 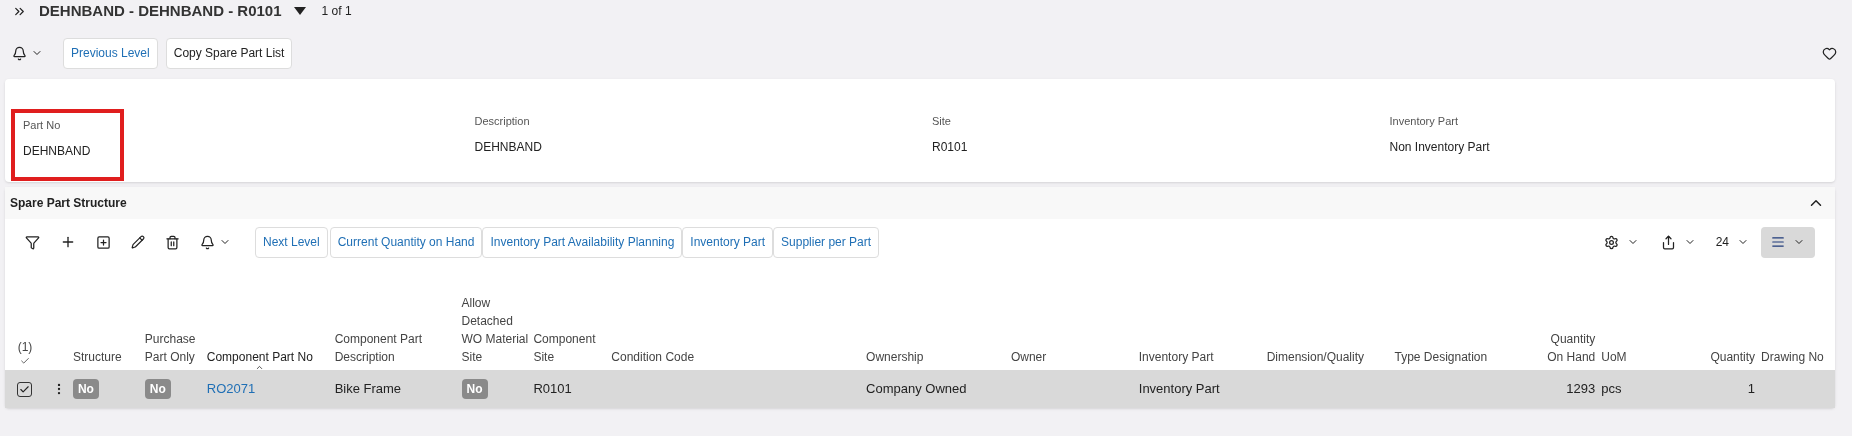 What do you see at coordinates (826, 242) in the screenshot?
I see `command-button: Supplier per Part` at bounding box center [826, 242].